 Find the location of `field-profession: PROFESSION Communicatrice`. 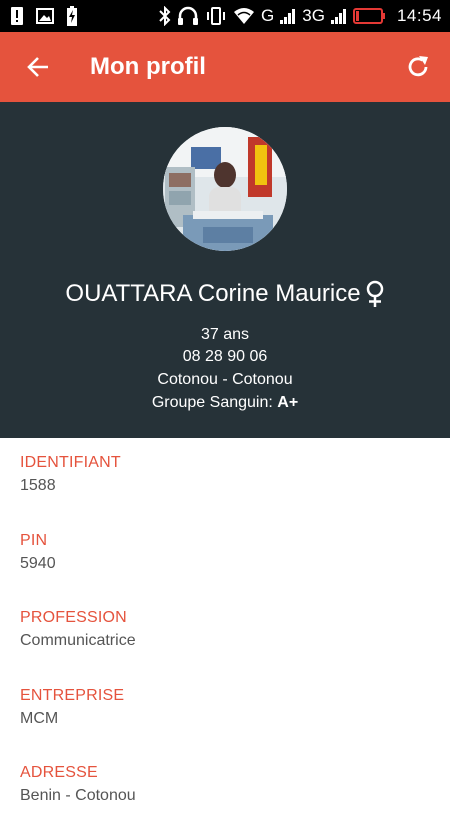

field-profession: PROFESSION Communicatrice is located at coordinates (225, 632).